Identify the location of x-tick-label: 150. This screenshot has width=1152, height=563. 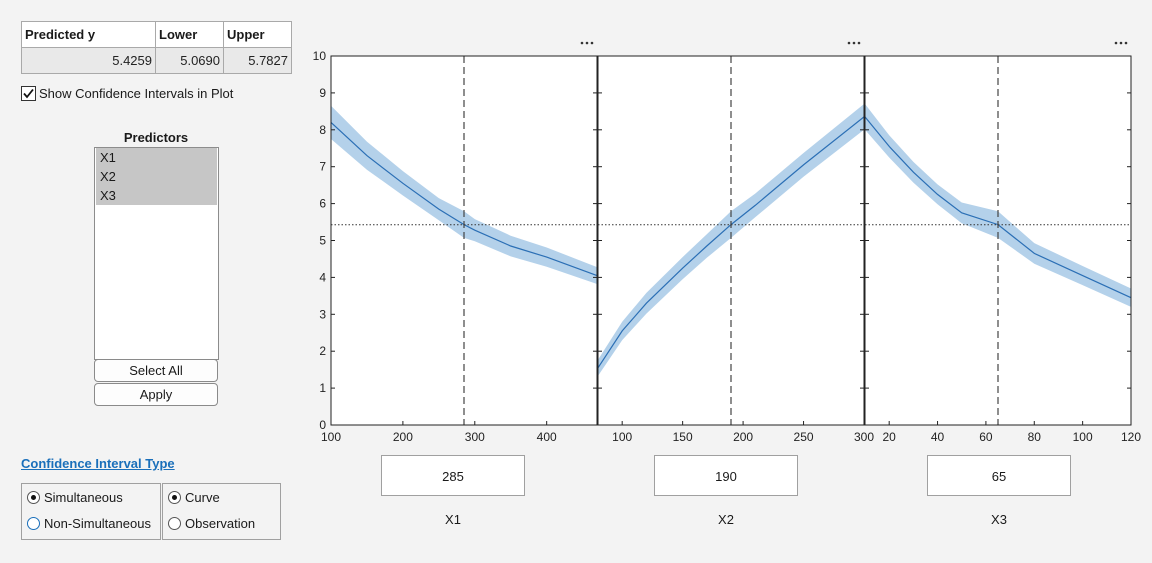
(683, 437).